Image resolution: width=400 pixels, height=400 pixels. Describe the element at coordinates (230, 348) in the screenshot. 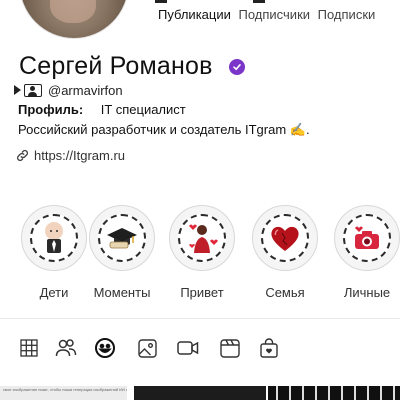

I see `clapper-icon` at that location.